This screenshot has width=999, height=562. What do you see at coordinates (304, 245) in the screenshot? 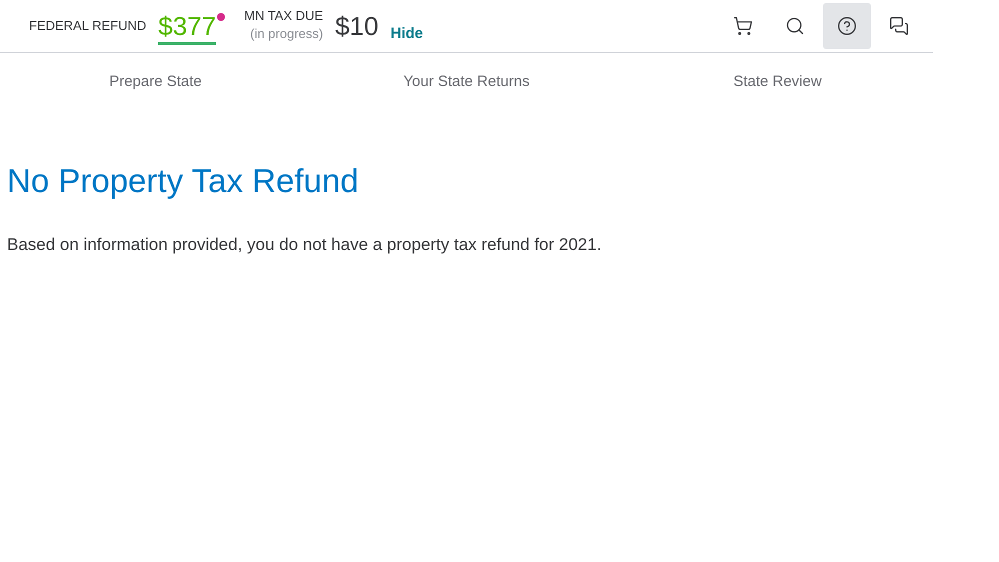
I see `message-text: Based on information provided, you do not have a property tax refund for 2021.` at bounding box center [304, 245].